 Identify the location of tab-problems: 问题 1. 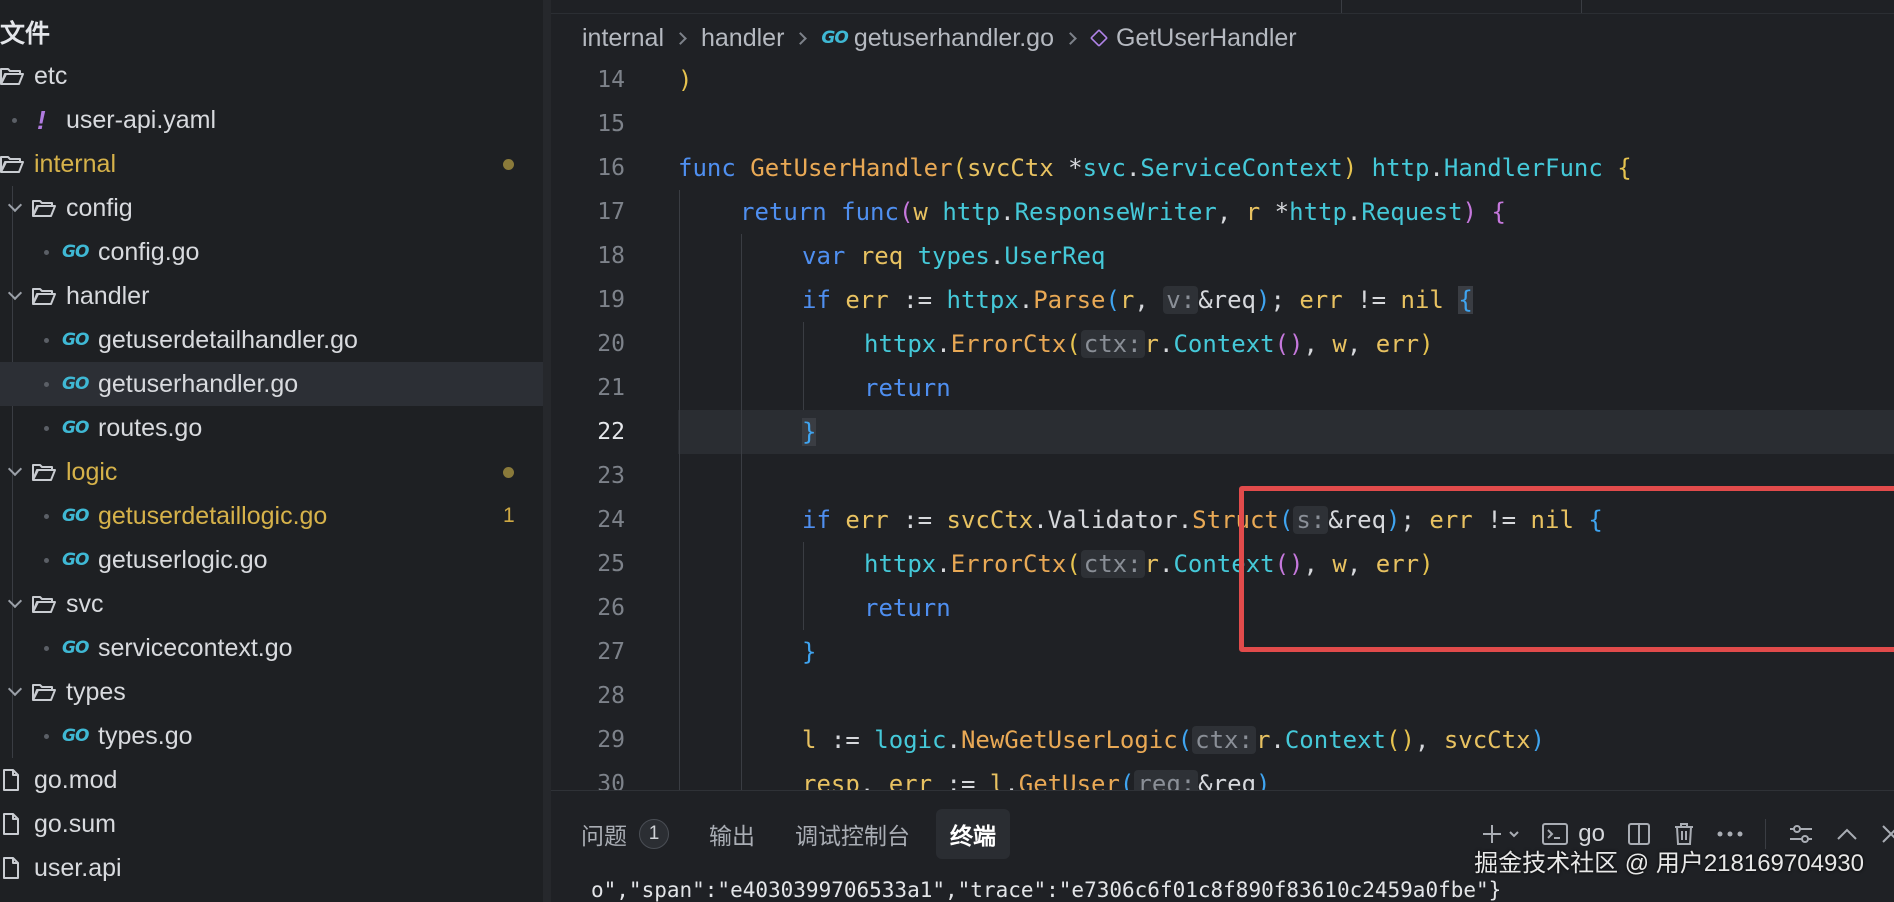
(625, 834).